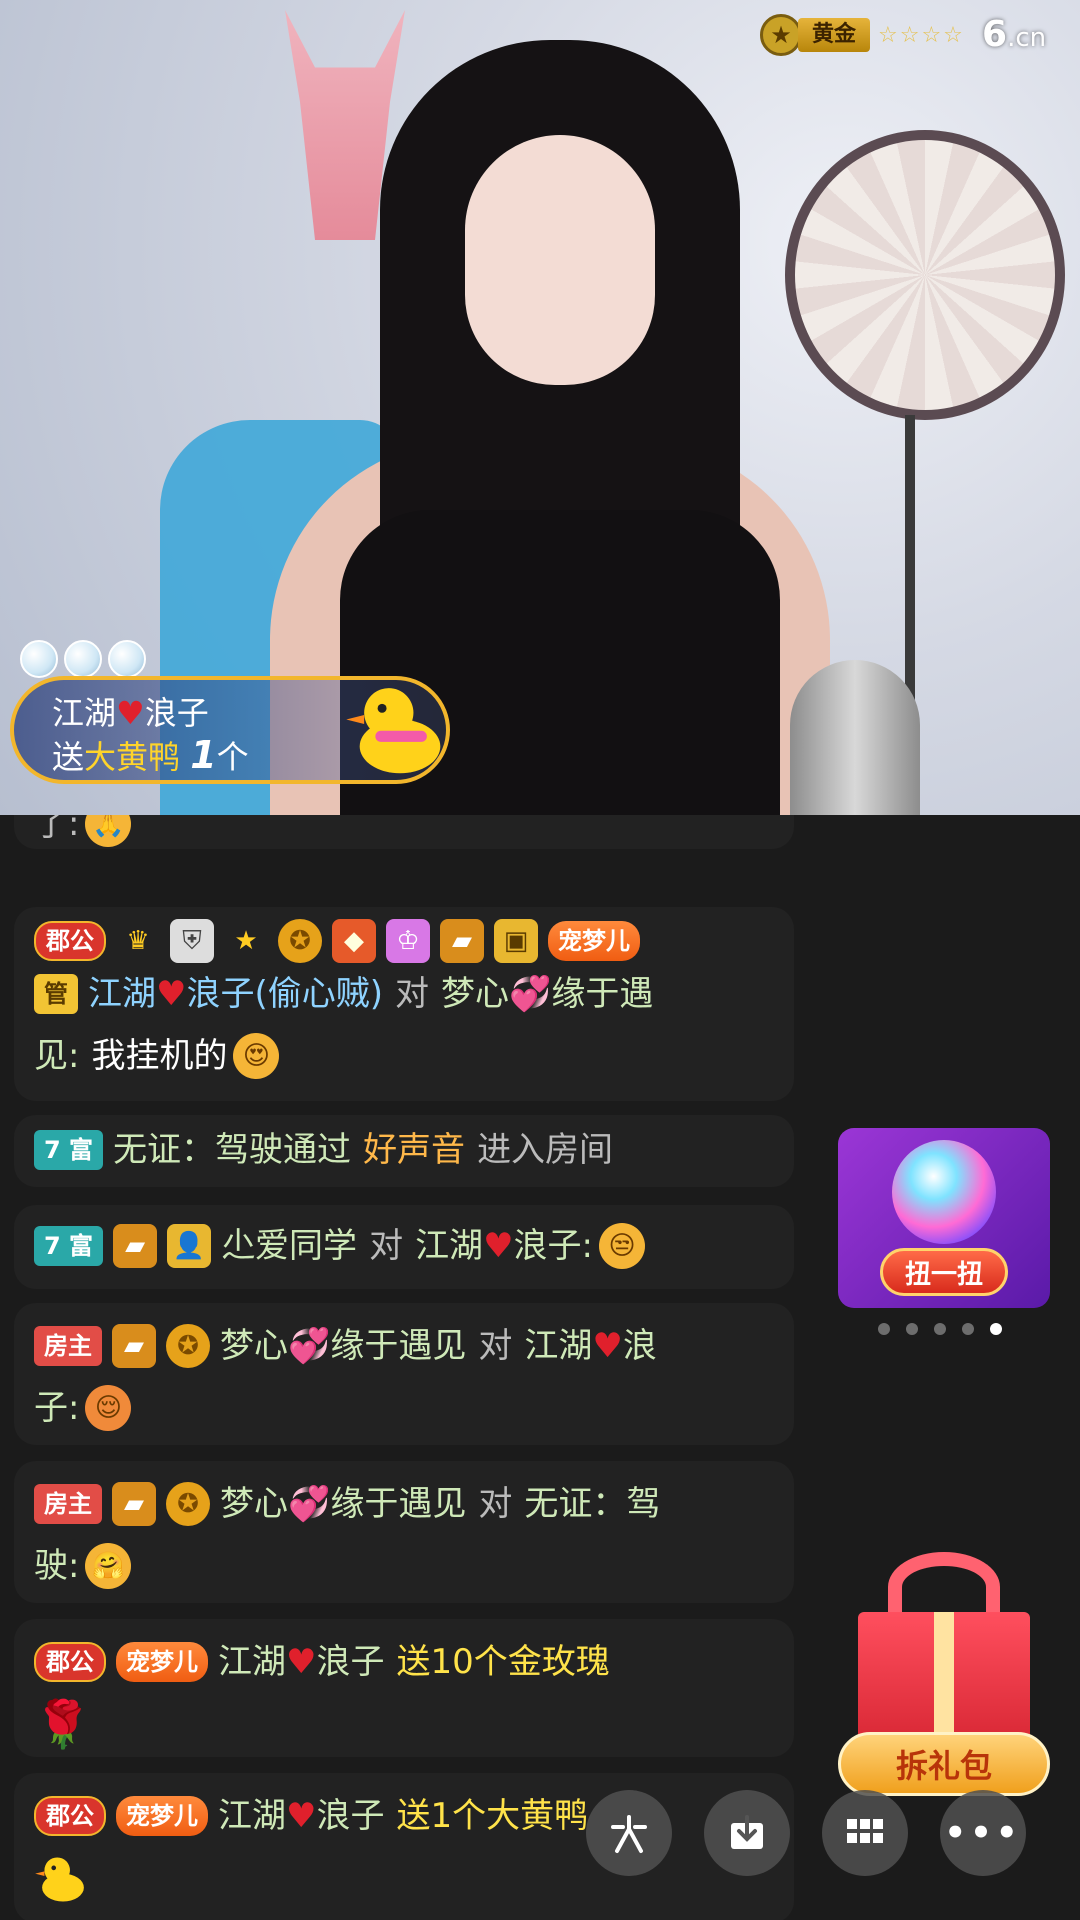 The height and width of the screenshot is (1920, 1080). I want to click on gacha-button: 扭一扭, so click(944, 1272).